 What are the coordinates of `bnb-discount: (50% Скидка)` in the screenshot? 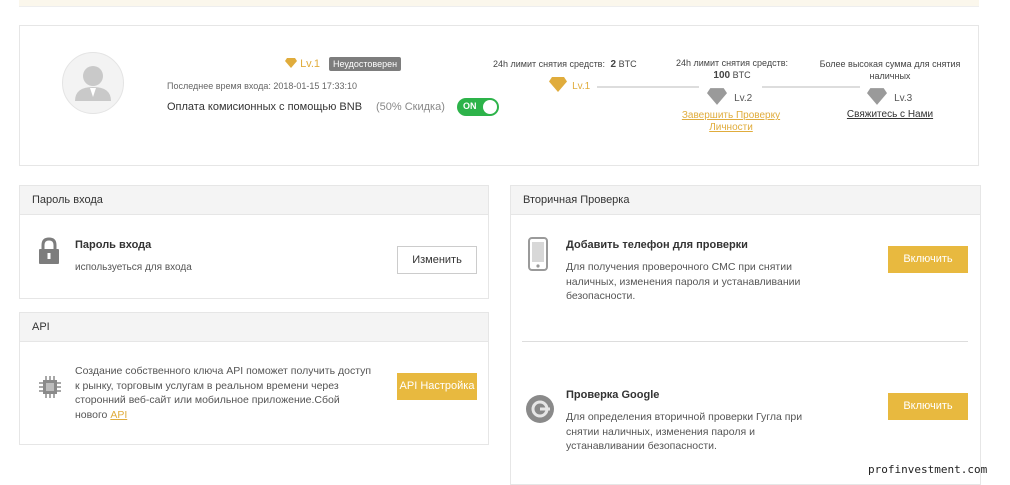 It's located at (410, 107).